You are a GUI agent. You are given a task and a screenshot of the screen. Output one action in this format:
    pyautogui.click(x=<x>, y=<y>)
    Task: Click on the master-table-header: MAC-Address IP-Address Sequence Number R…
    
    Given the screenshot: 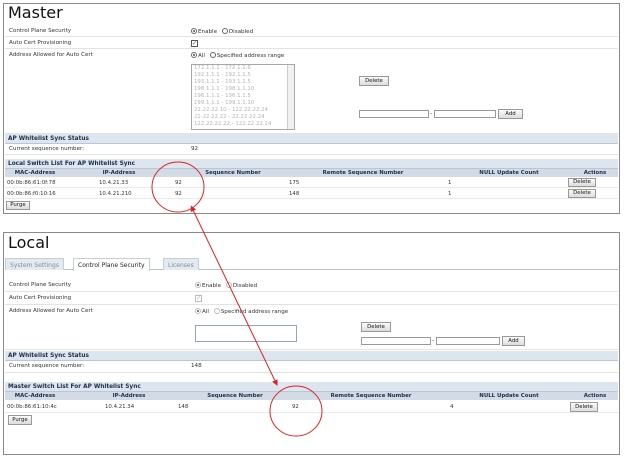 What is the action you would take?
    pyautogui.click(x=311, y=173)
    